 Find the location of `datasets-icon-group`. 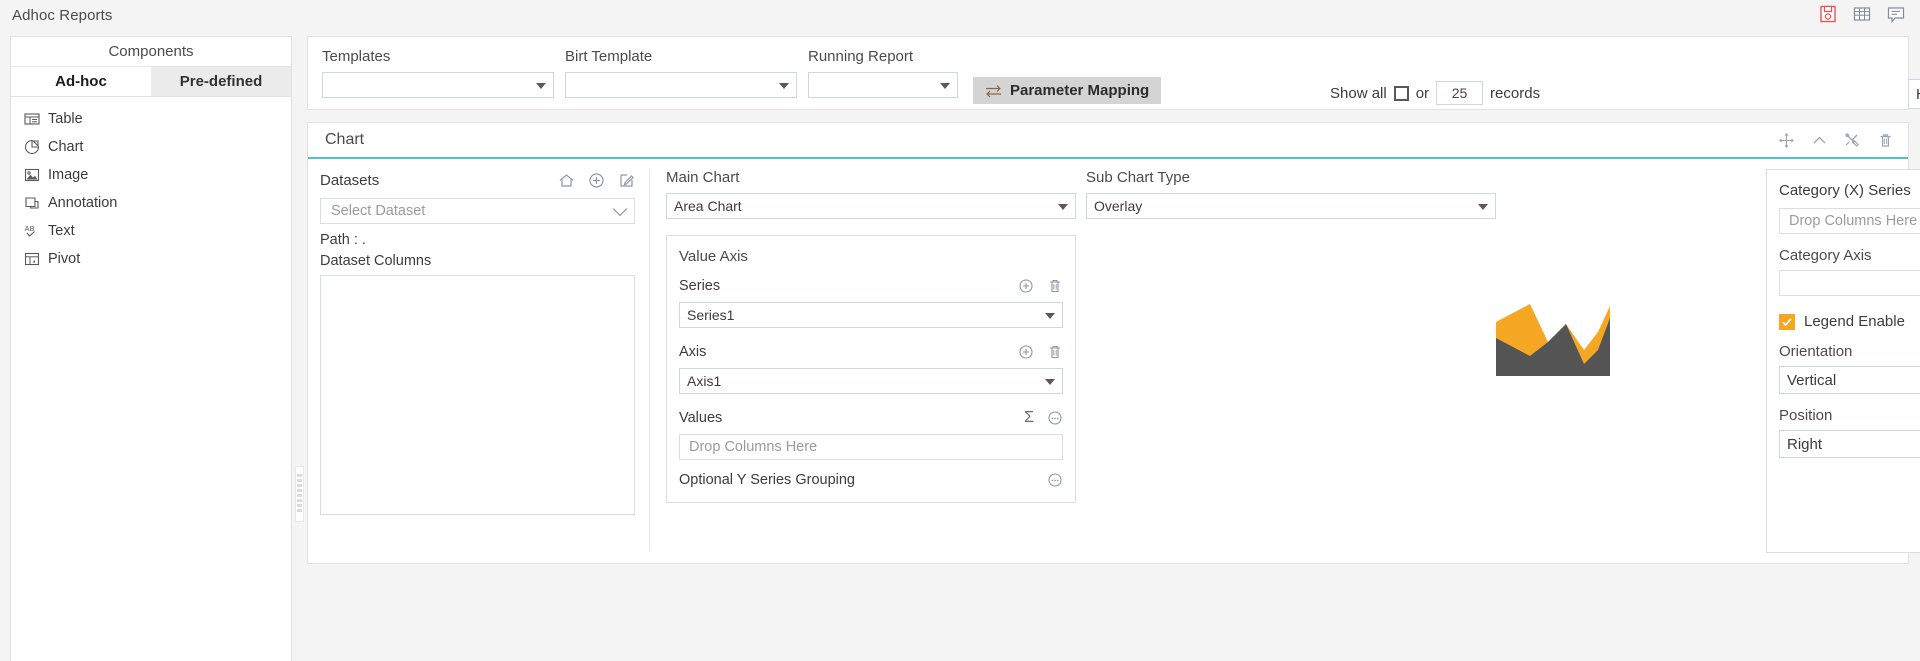

datasets-icon-group is located at coordinates (596, 180).